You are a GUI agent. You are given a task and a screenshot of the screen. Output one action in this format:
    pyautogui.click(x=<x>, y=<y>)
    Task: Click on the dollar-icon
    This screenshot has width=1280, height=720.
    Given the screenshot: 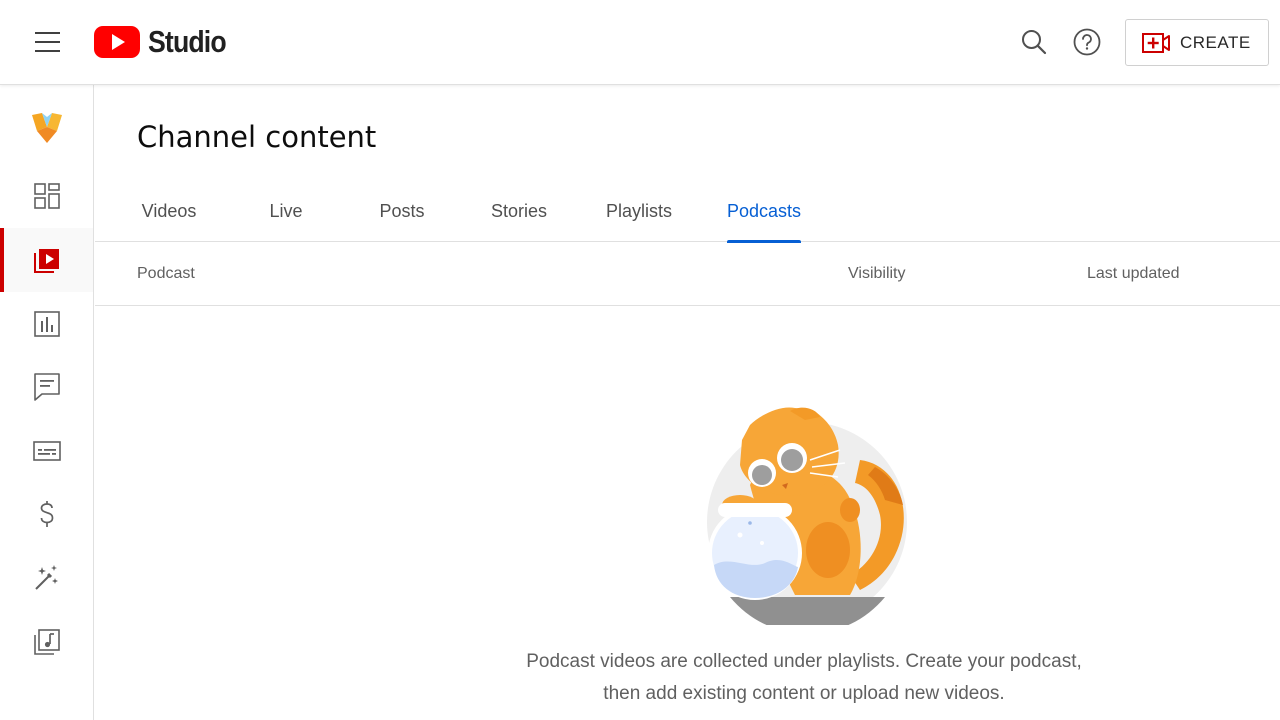 What is the action you would take?
    pyautogui.click(x=46, y=514)
    